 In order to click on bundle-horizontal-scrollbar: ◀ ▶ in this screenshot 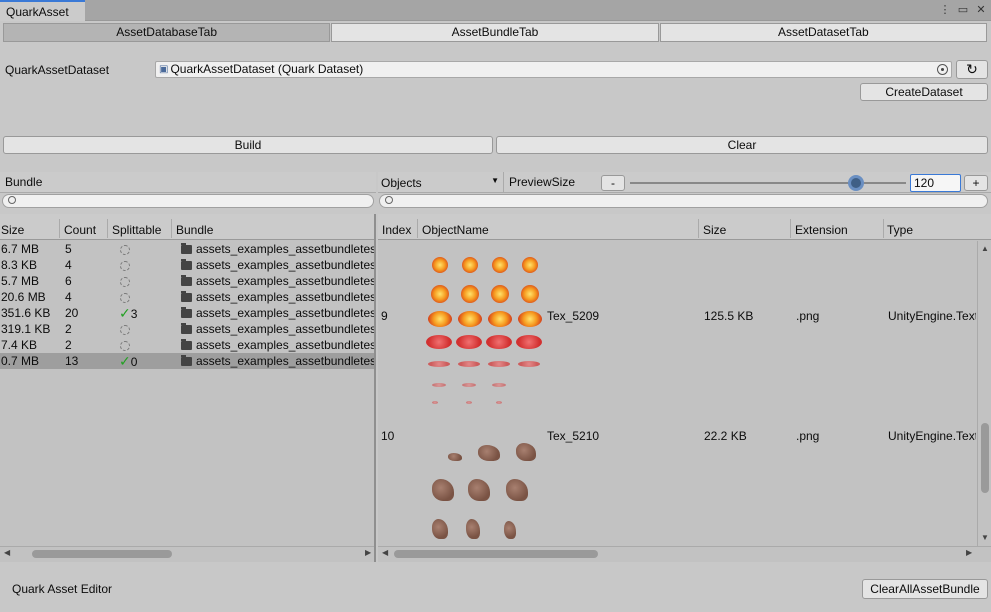, I will do `click(187, 553)`.